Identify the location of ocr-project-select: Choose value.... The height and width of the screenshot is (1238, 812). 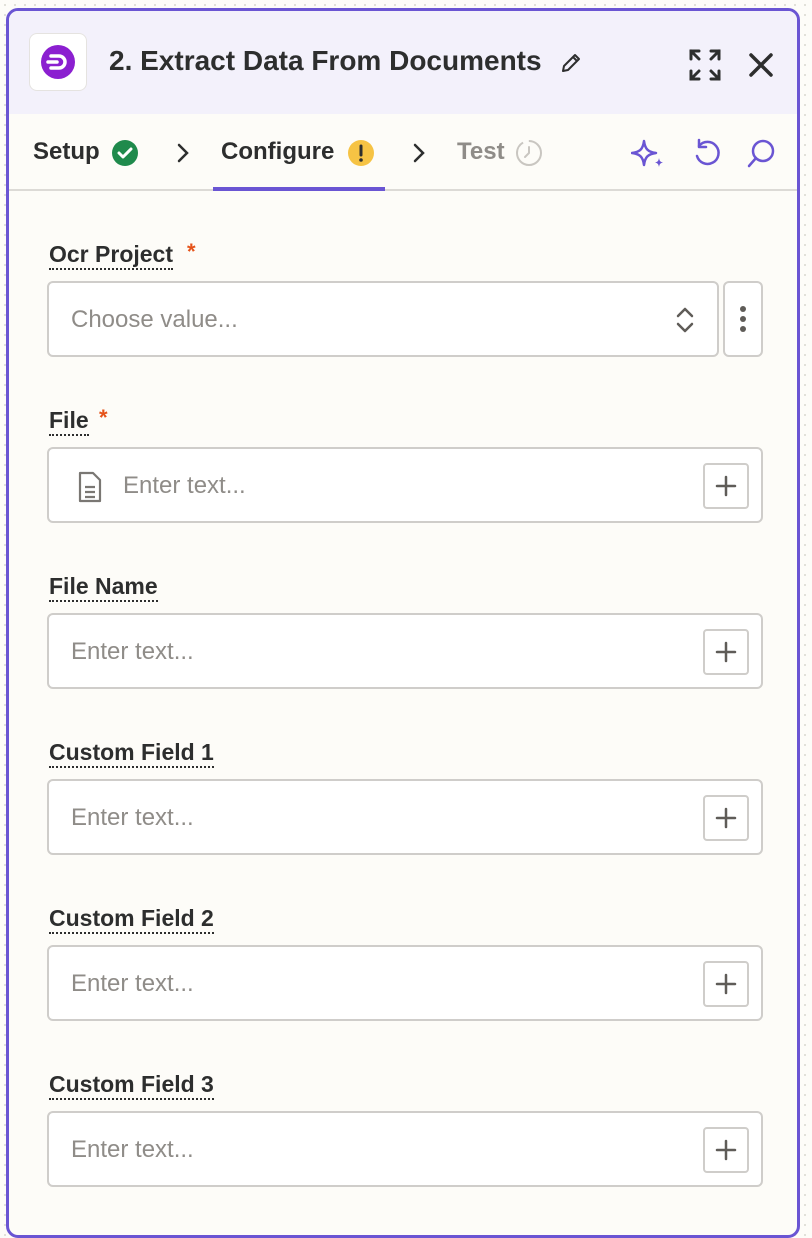
(383, 319).